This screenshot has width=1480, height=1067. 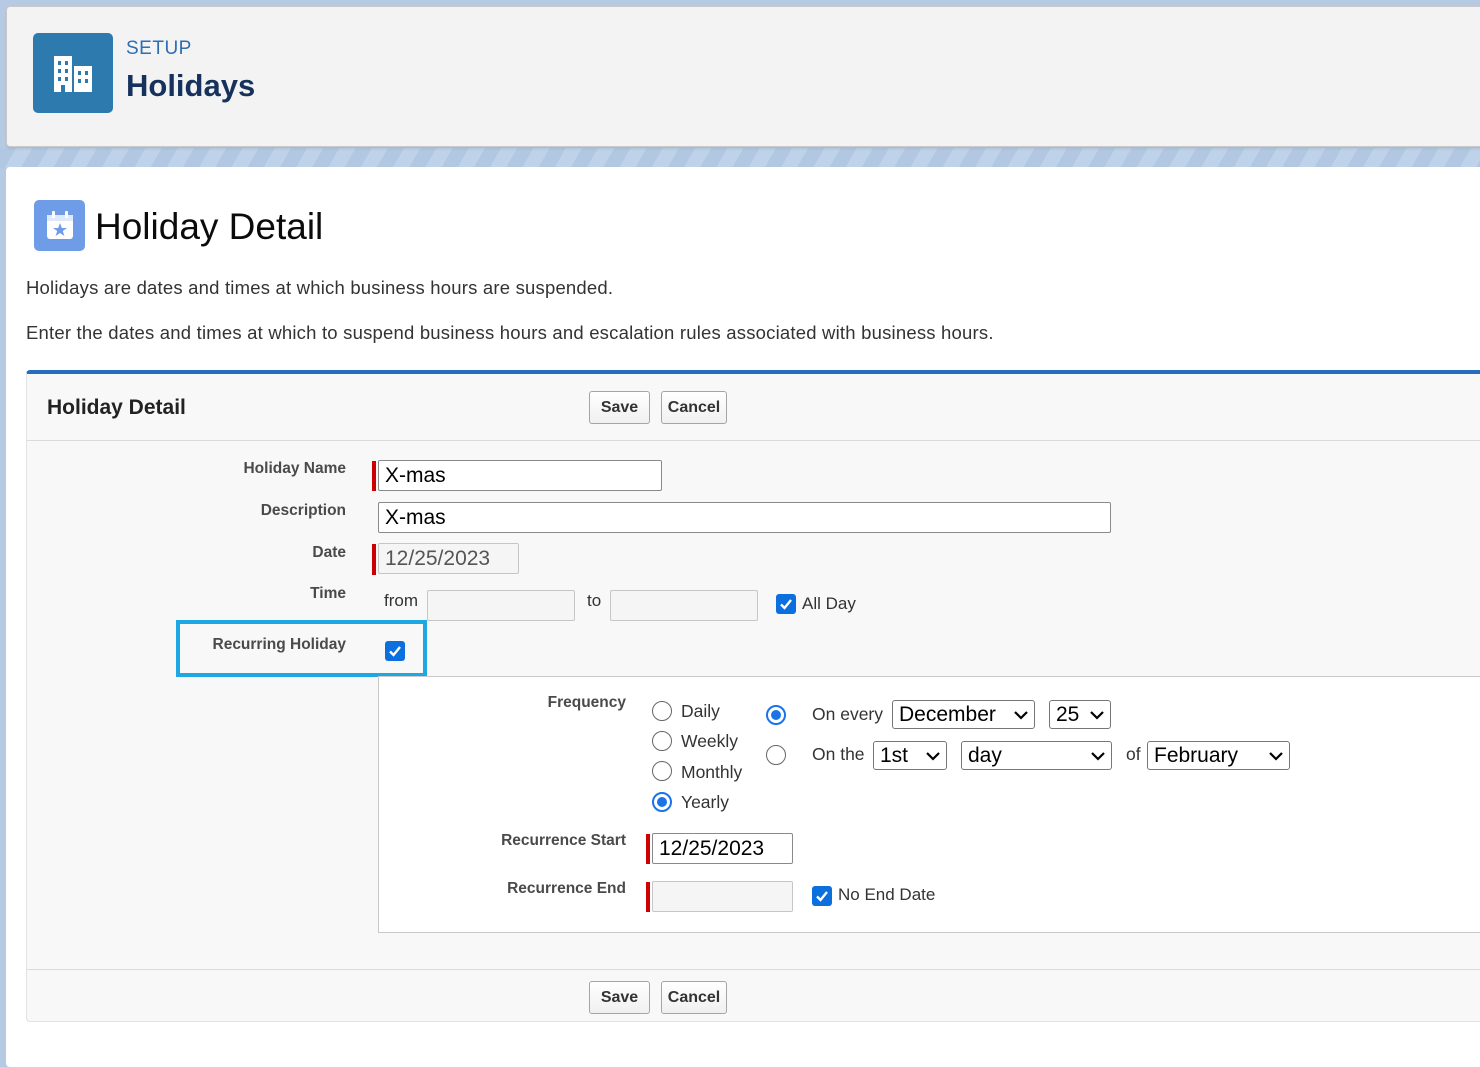 What do you see at coordinates (894, 755) in the screenshot?
I see `selected-value: 1st` at bounding box center [894, 755].